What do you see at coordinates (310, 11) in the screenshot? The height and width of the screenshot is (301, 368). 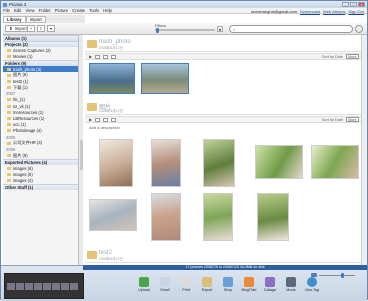 I see `screencast-link: Screencast` at bounding box center [310, 11].